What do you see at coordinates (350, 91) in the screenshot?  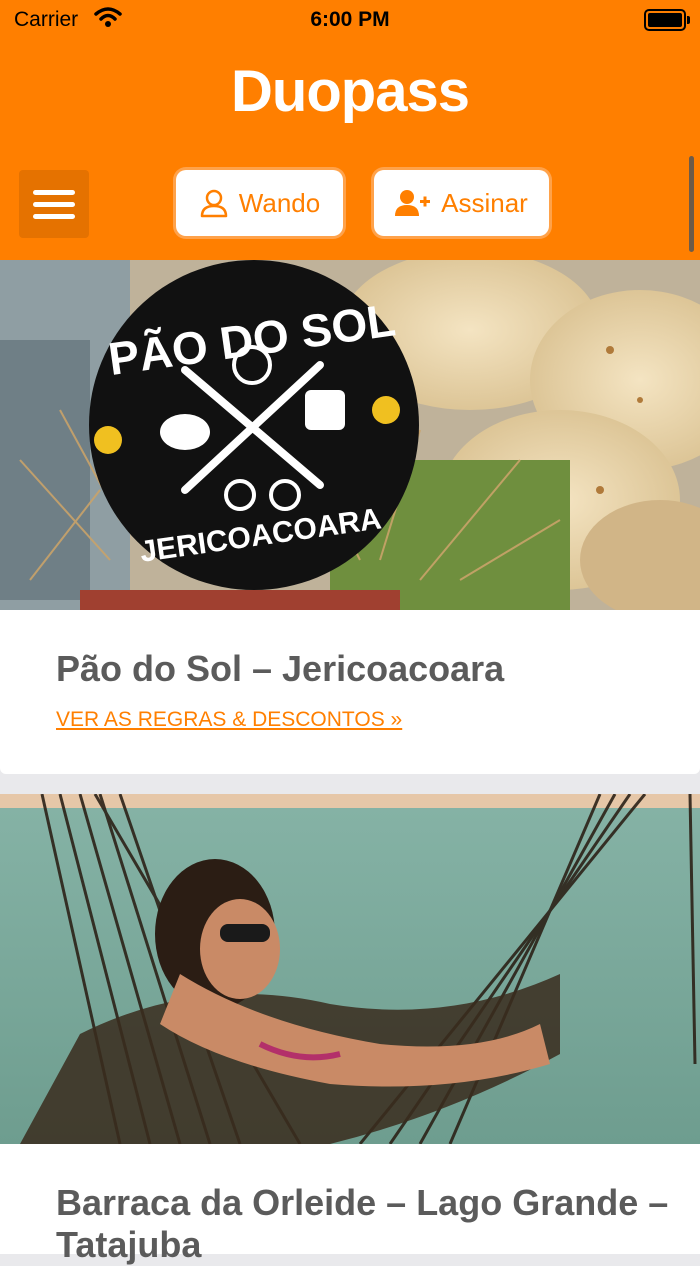 I see `app-logo: Duopass` at bounding box center [350, 91].